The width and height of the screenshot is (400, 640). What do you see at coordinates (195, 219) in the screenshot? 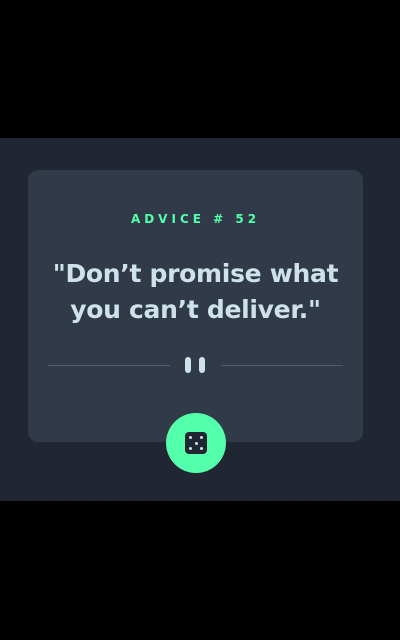
I see `advice-number-label: ADVICE # 52` at bounding box center [195, 219].